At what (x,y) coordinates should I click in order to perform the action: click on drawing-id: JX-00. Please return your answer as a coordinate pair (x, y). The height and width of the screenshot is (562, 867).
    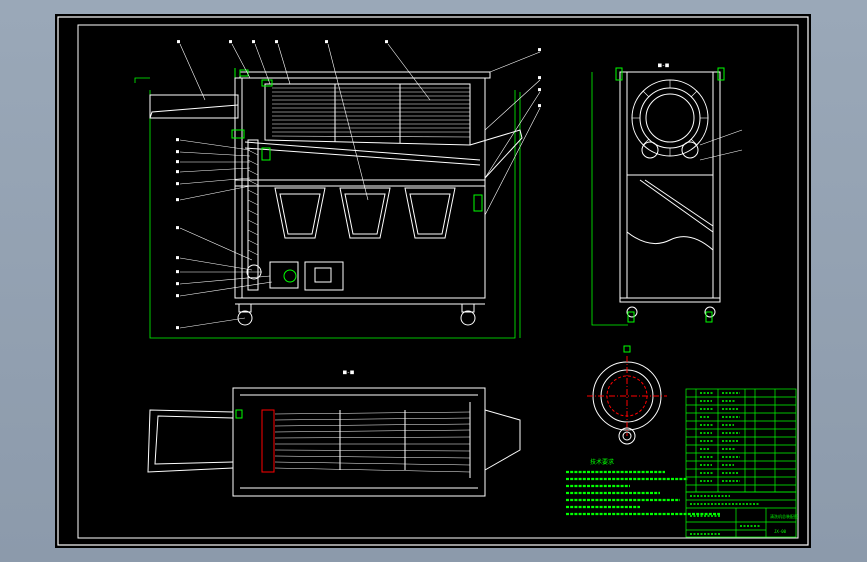
    Looking at the image, I should click on (780, 531).